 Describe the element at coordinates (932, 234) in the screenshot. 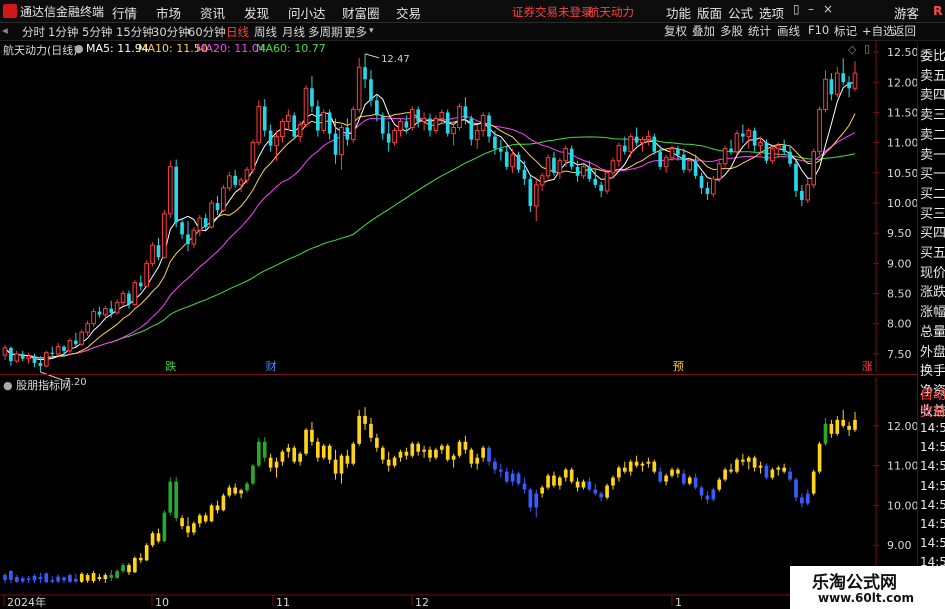

I see `quote-panel-item: 买四` at that location.